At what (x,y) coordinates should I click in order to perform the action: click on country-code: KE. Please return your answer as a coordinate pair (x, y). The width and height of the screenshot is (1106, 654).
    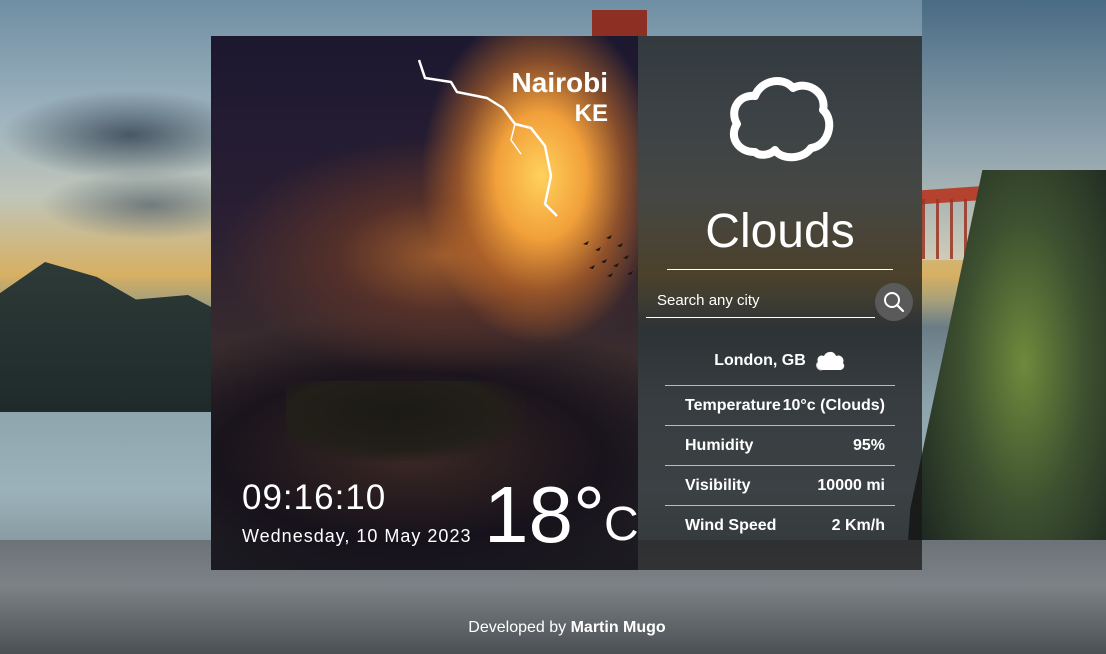
    Looking at the image, I should click on (591, 113).